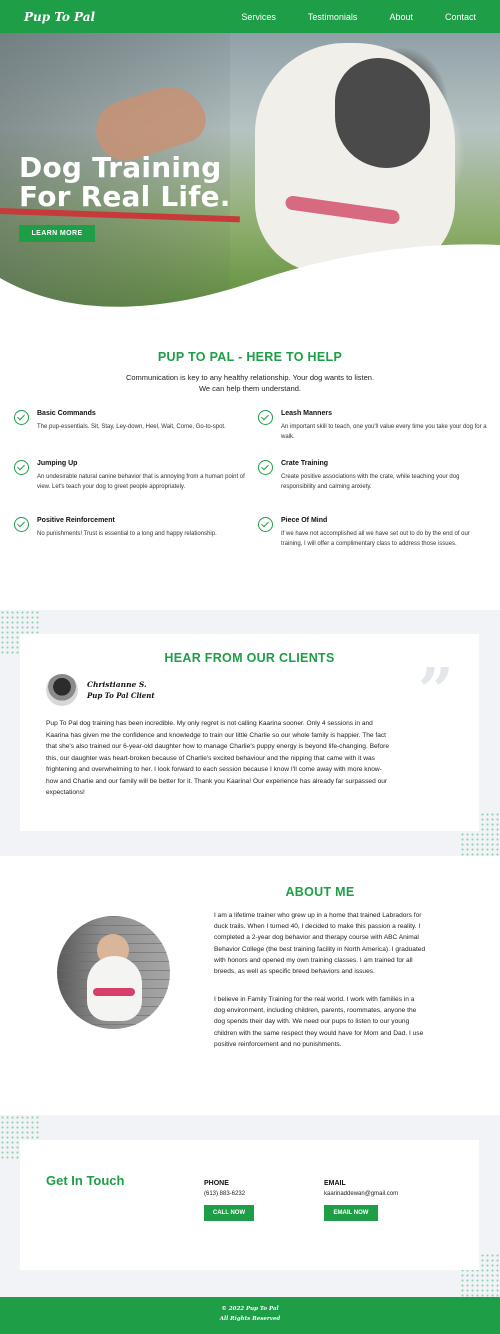  What do you see at coordinates (320, 892) in the screenshot?
I see `about-title: ABOUT ME` at bounding box center [320, 892].